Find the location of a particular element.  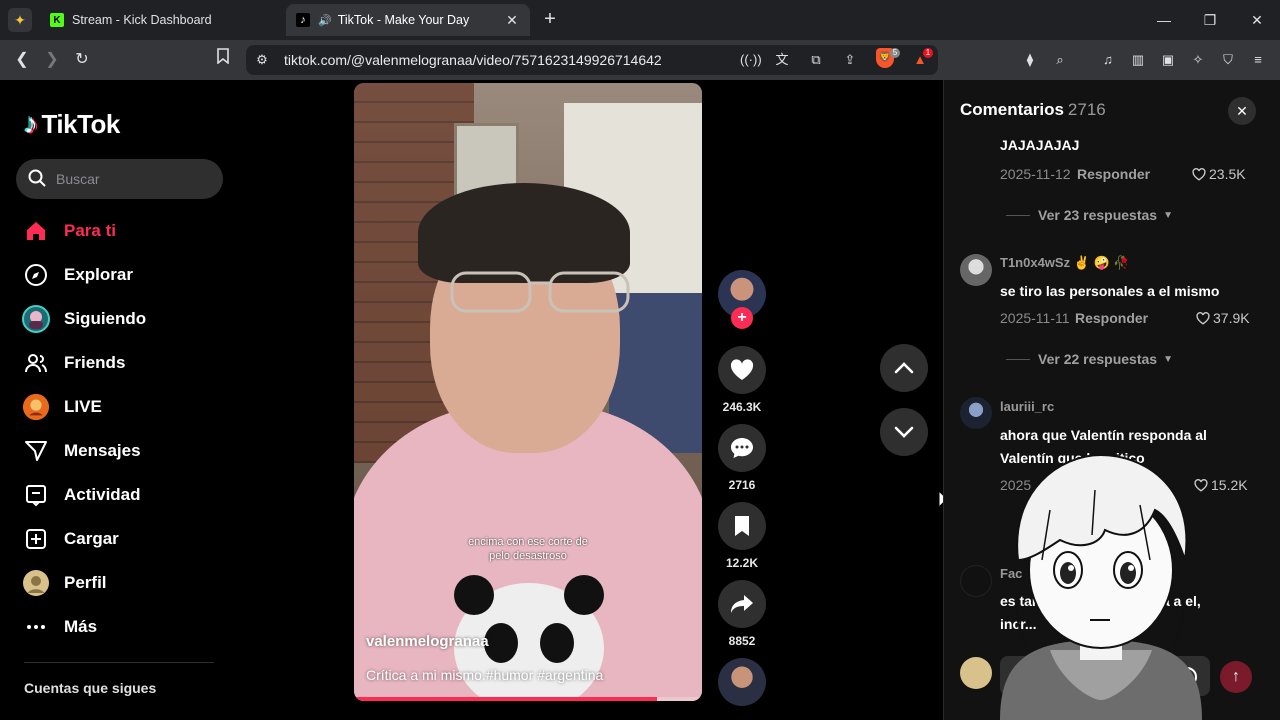

sidebar-item-siguiendo: Siguiendo is located at coordinates (127, 319).